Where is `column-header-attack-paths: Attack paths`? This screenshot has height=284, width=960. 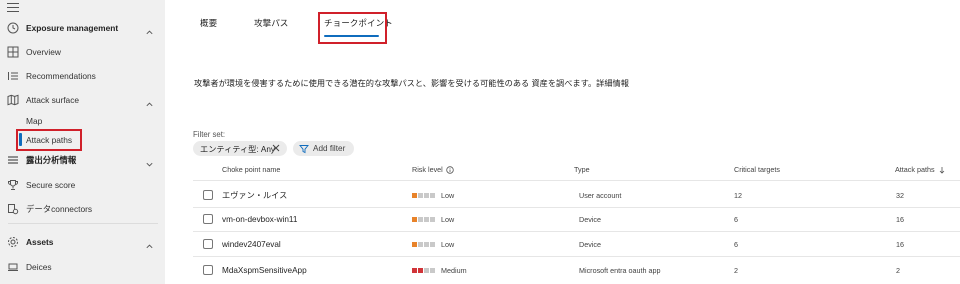
column-header-attack-paths: Attack paths is located at coordinates (920, 169).